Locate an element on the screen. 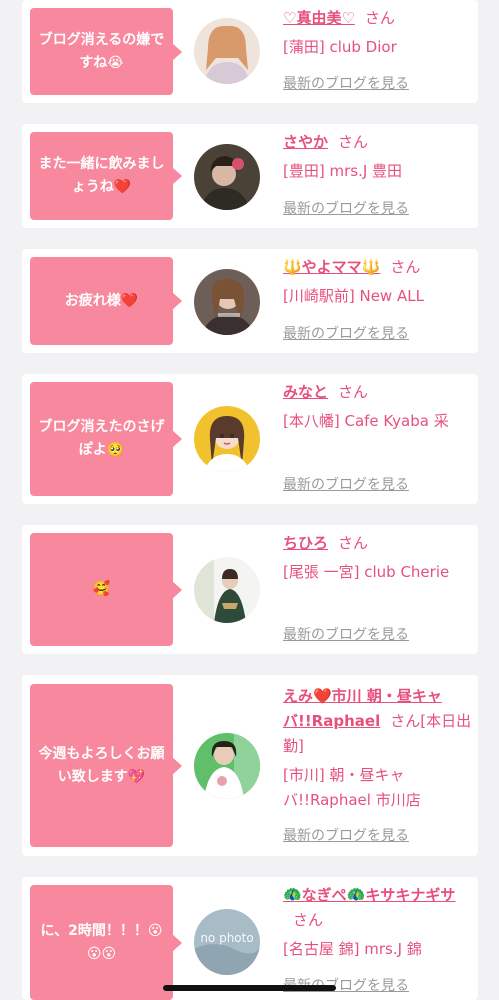 Image resolution: width=499 pixels, height=1000 pixels. comment-bubble: お疲れ様❤️ is located at coordinates (106, 301).